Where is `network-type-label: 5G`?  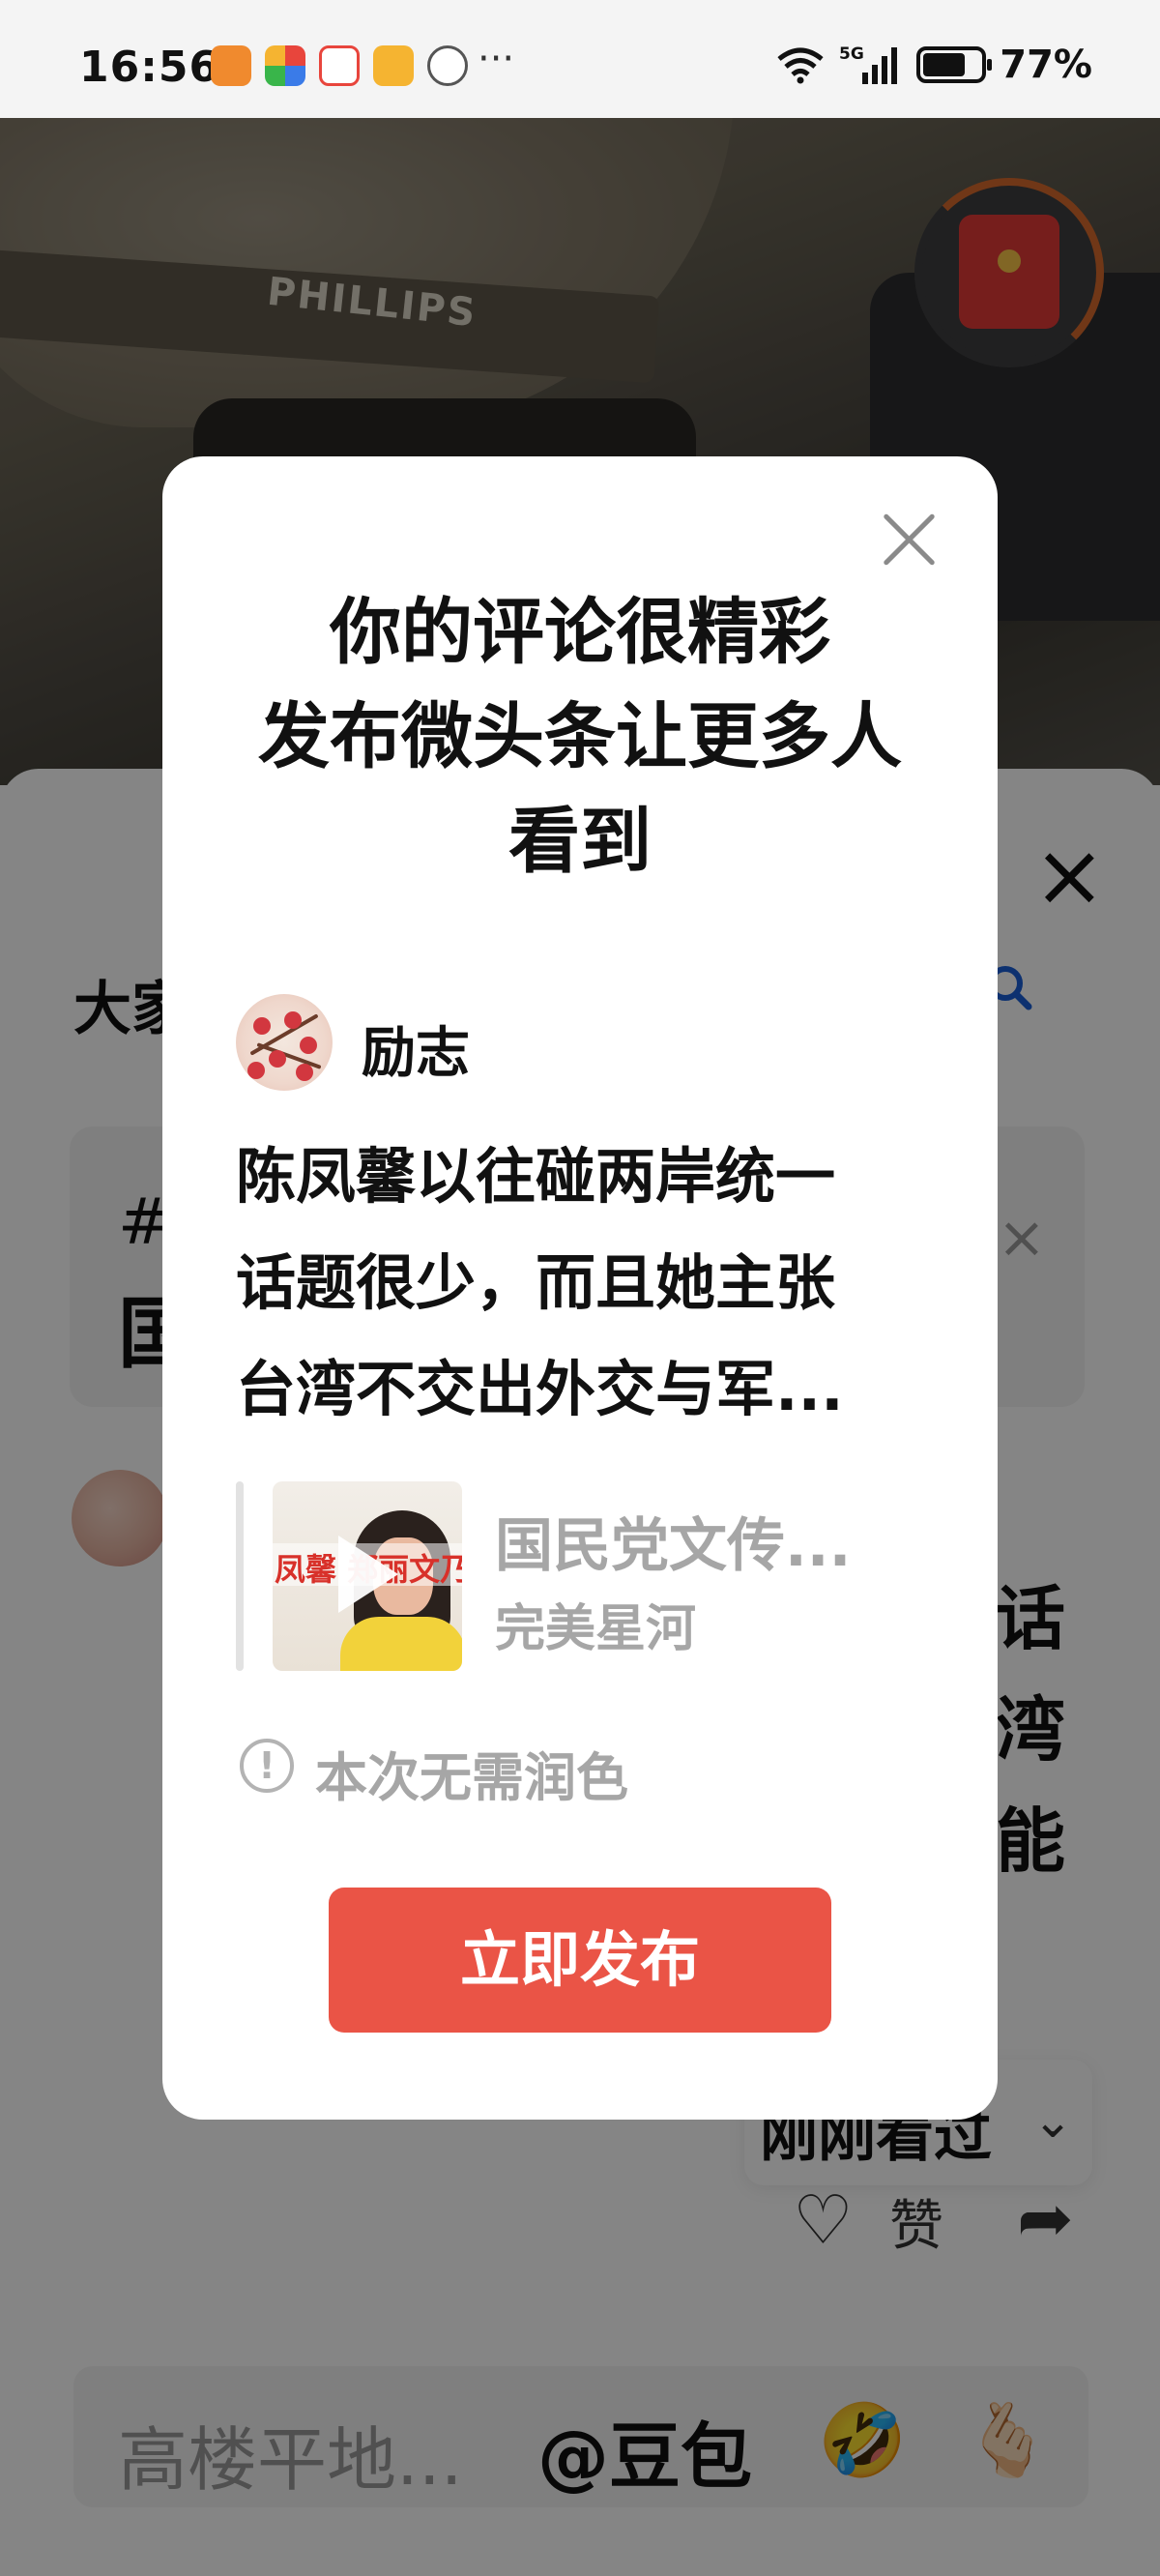 network-type-label: 5G is located at coordinates (852, 54).